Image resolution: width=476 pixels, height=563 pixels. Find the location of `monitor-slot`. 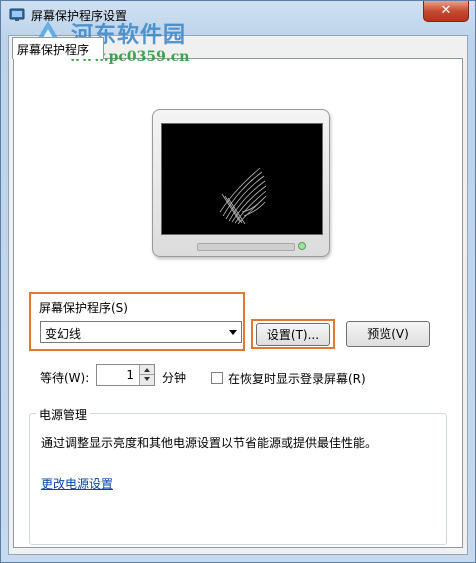

monitor-slot is located at coordinates (246, 247).